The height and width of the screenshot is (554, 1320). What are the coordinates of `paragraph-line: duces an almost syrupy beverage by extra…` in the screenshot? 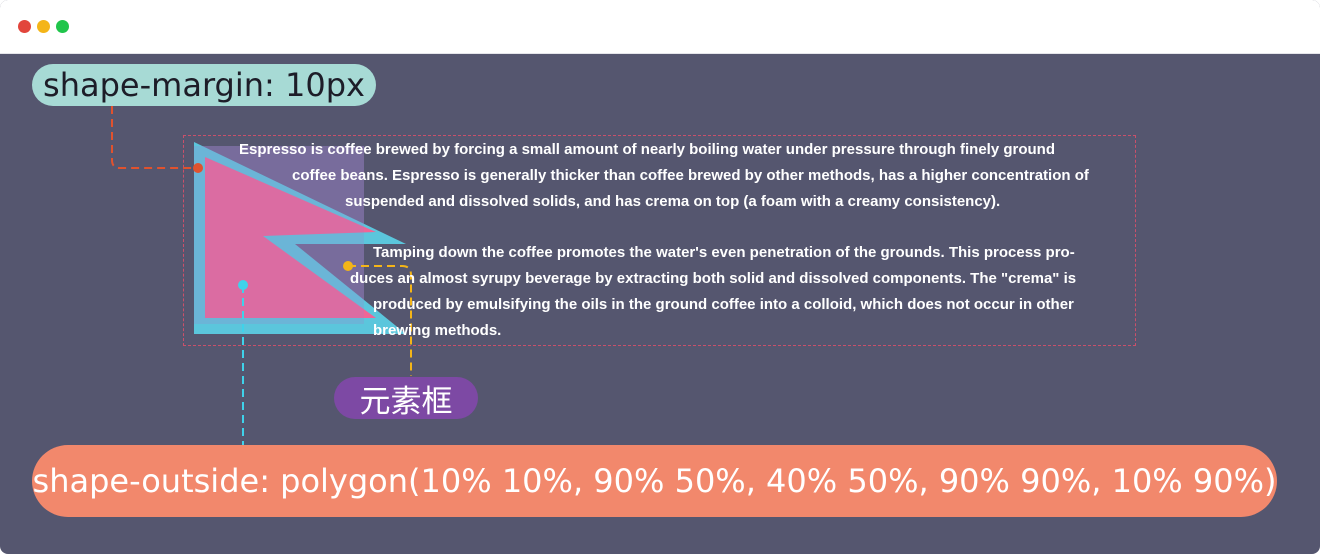 It's located at (713, 278).